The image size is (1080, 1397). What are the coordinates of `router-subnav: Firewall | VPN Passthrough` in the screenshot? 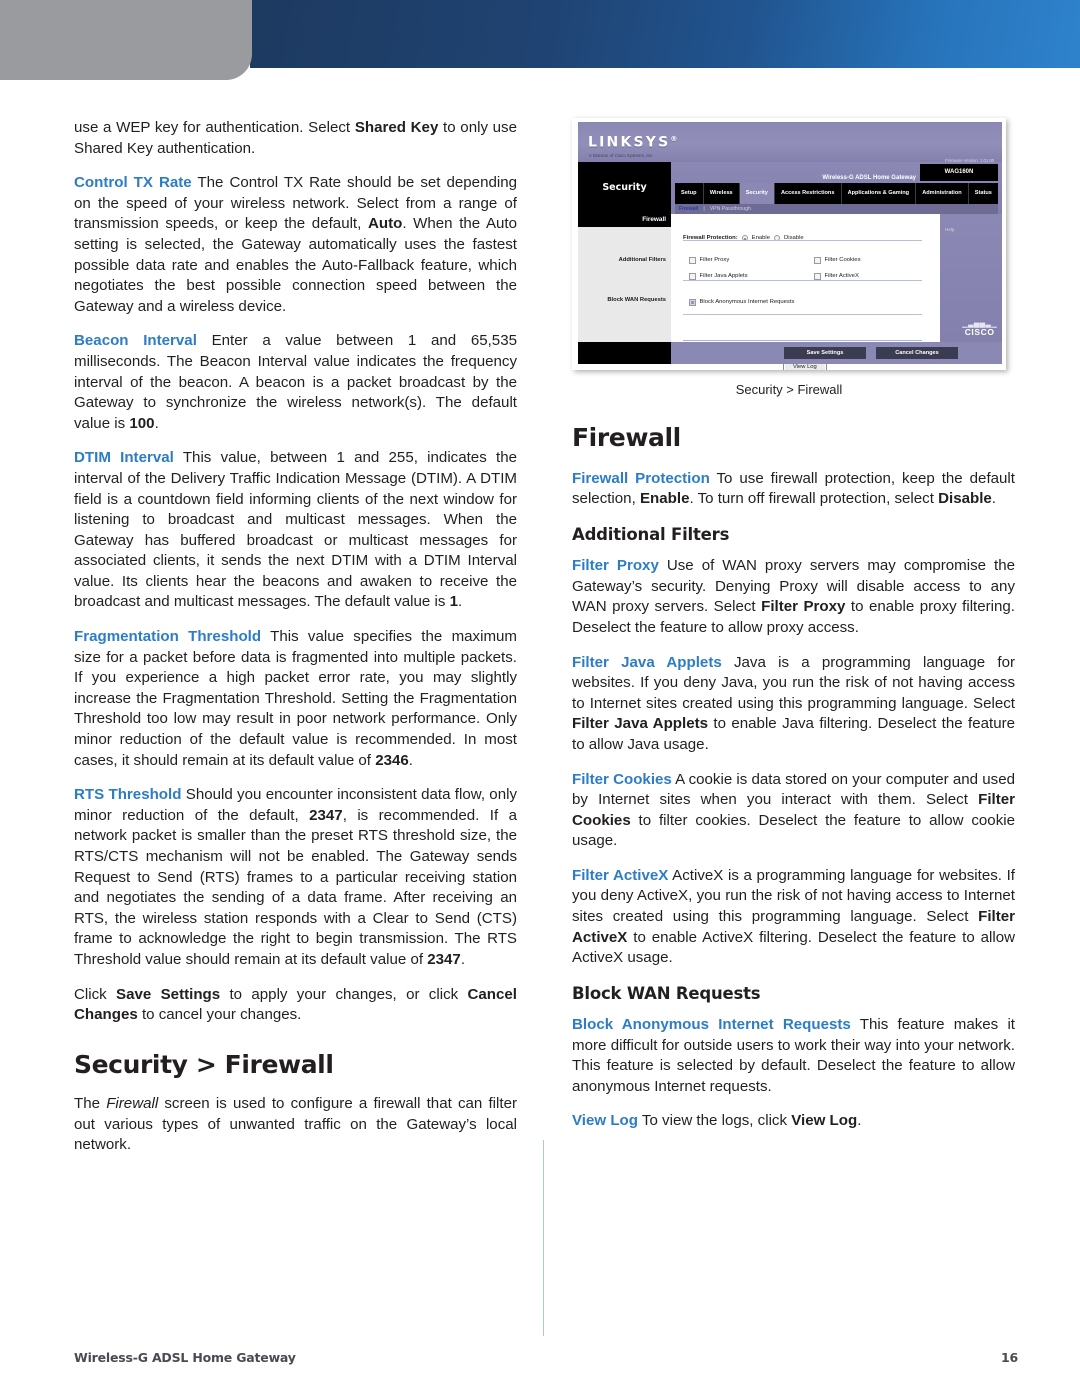 It's located at (836, 209).